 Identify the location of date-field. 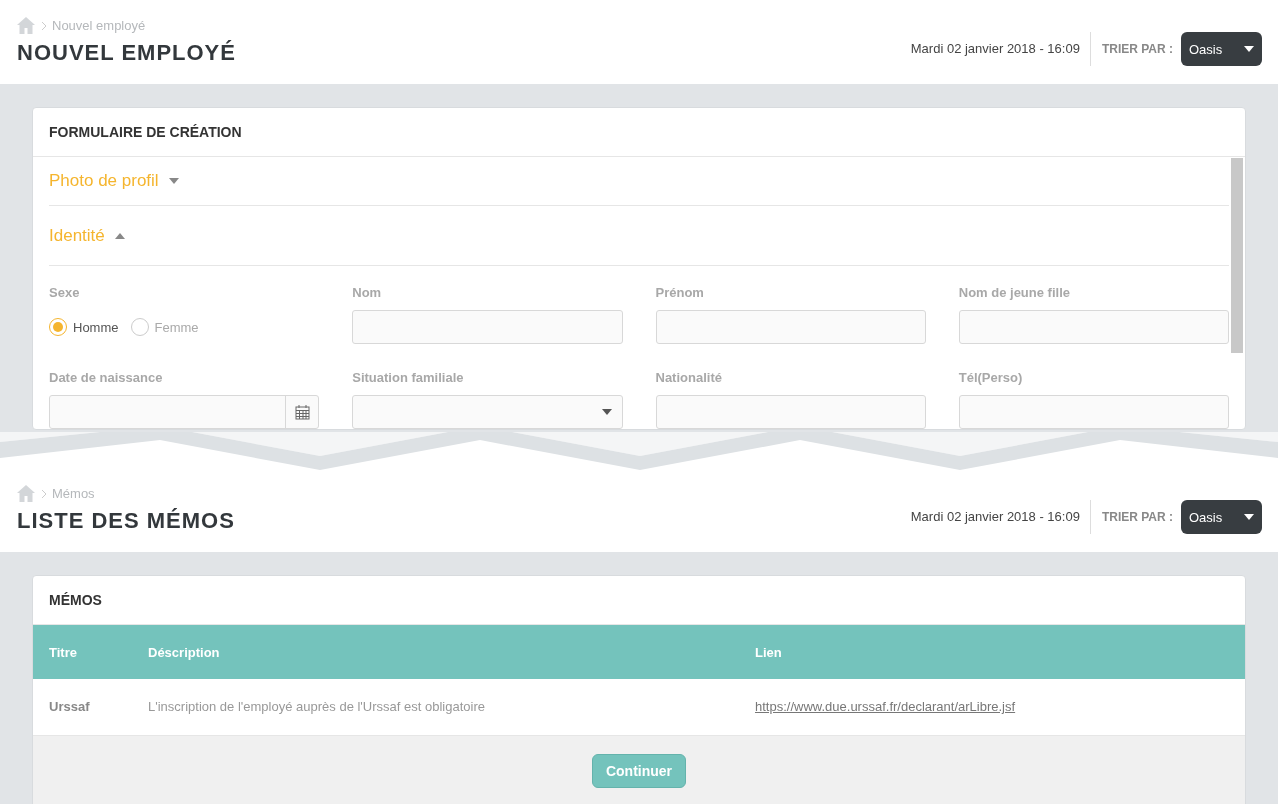
(184, 412).